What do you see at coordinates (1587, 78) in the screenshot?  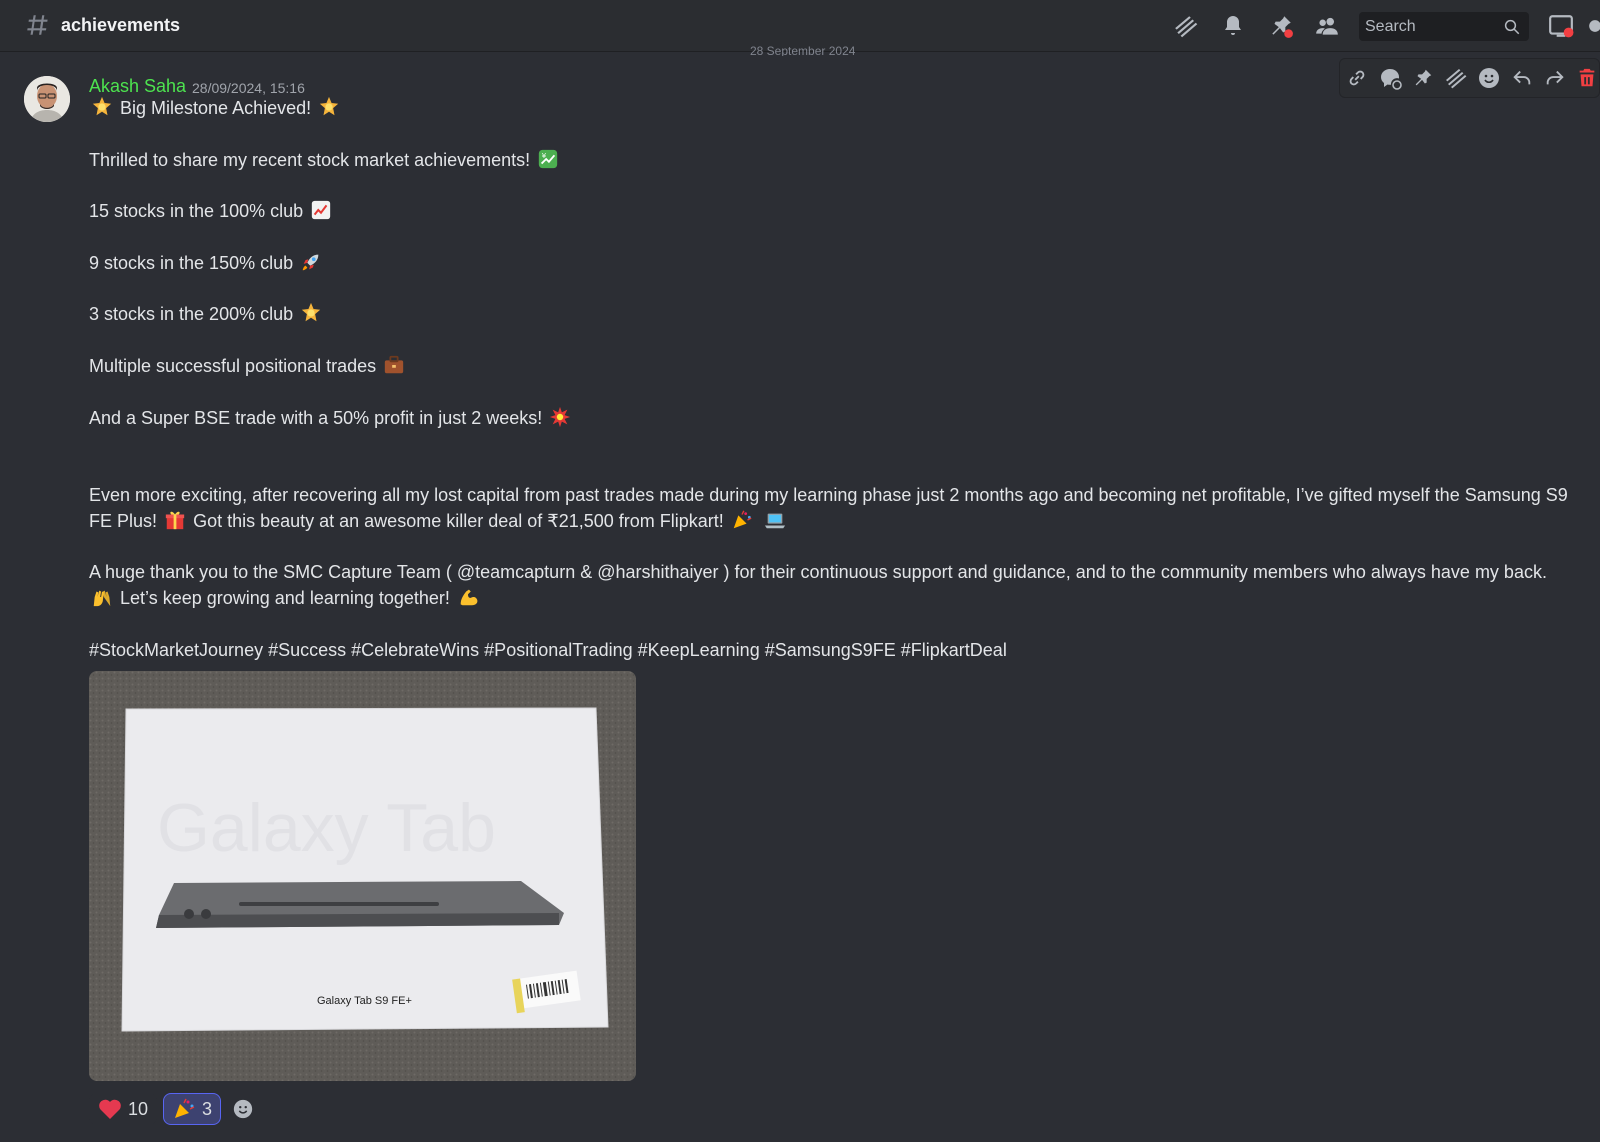 I see `delete-icon` at bounding box center [1587, 78].